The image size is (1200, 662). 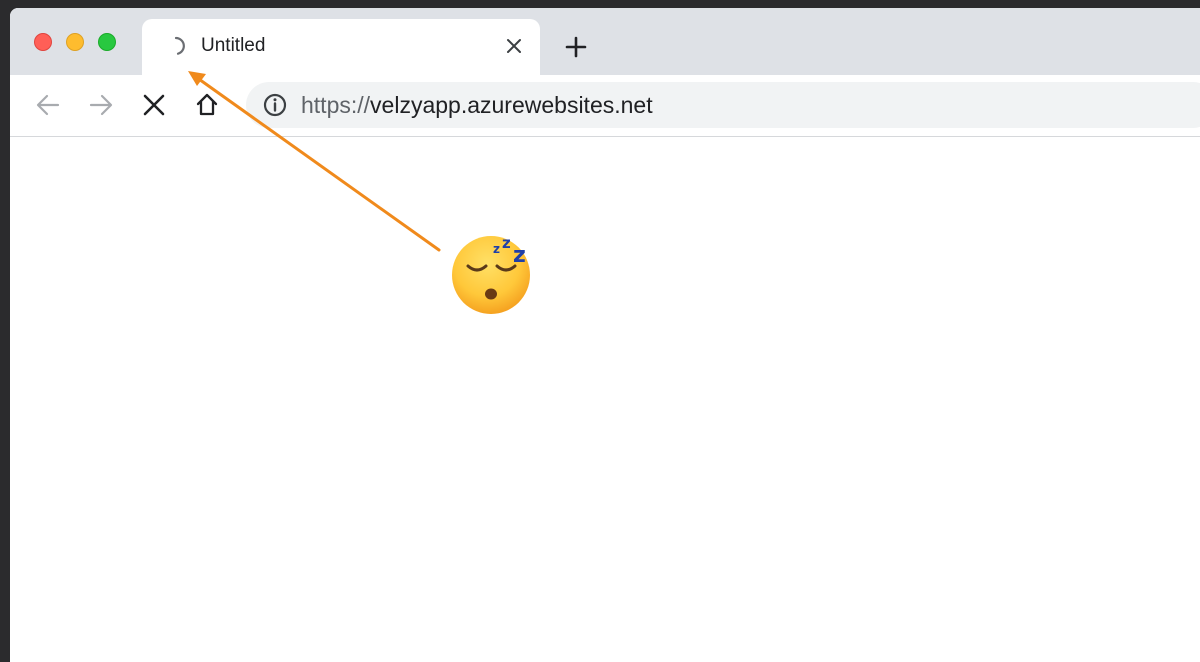 What do you see at coordinates (723, 105) in the screenshot?
I see `address-bar: https://velzyapp.azurewebsites.net` at bounding box center [723, 105].